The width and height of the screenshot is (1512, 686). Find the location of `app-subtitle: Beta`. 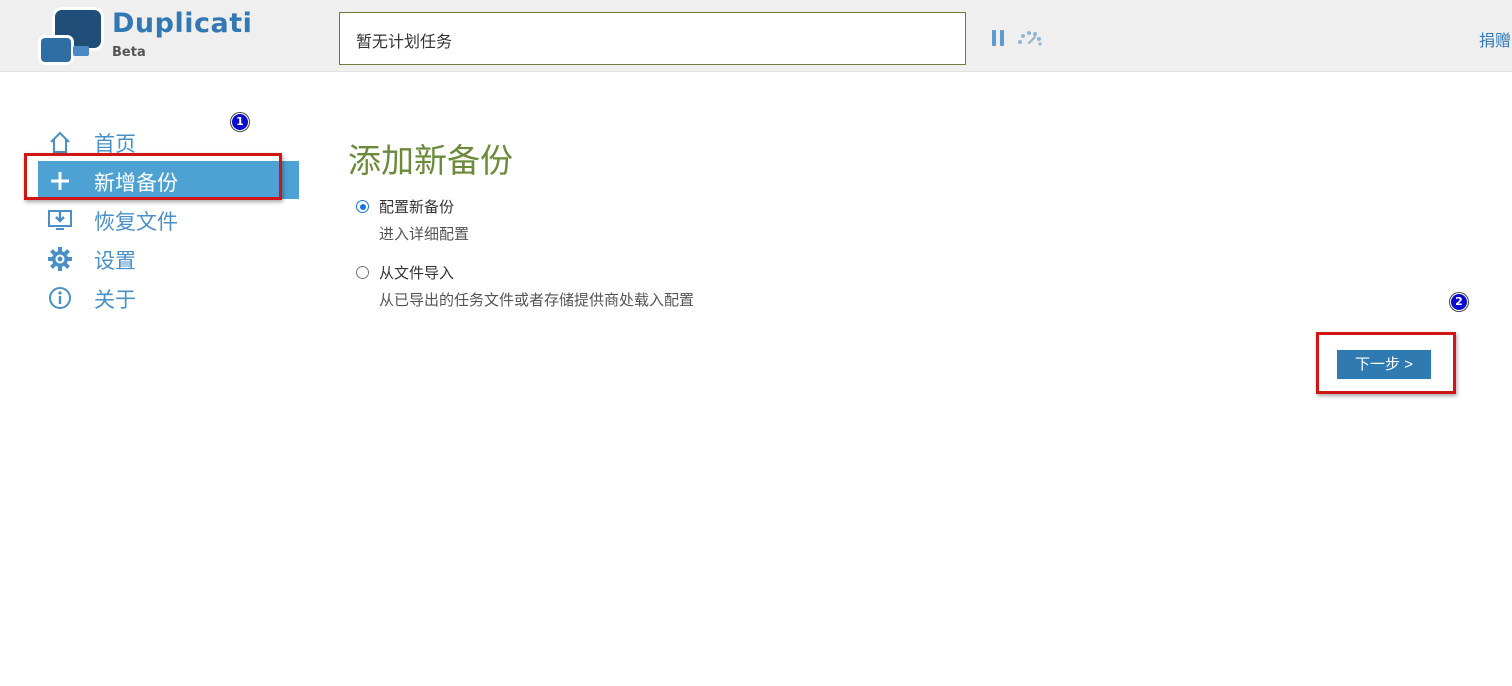

app-subtitle: Beta is located at coordinates (129, 52).